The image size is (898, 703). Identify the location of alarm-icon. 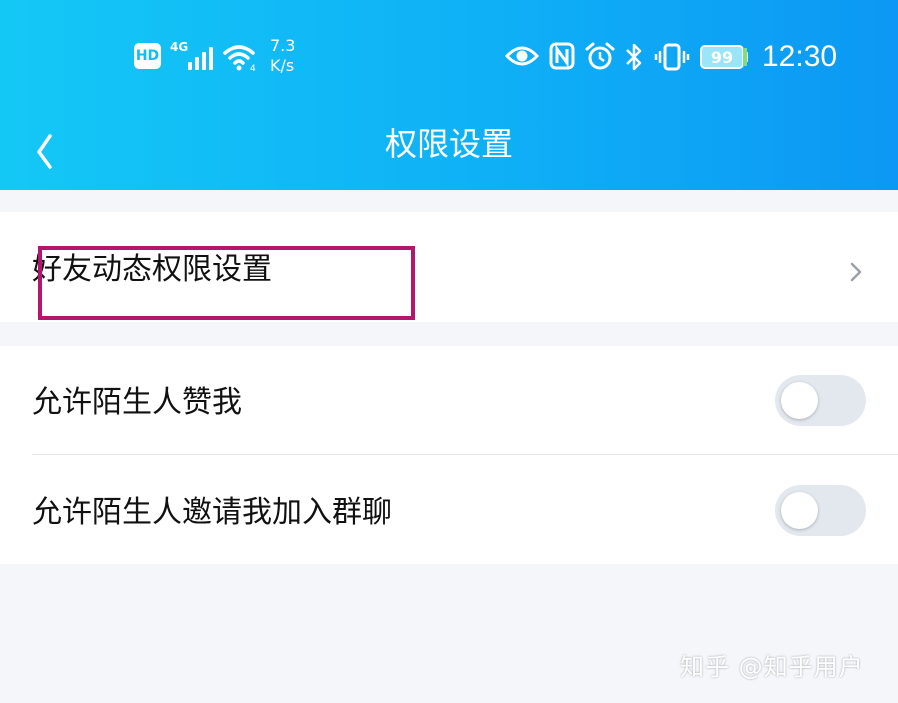
(600, 57).